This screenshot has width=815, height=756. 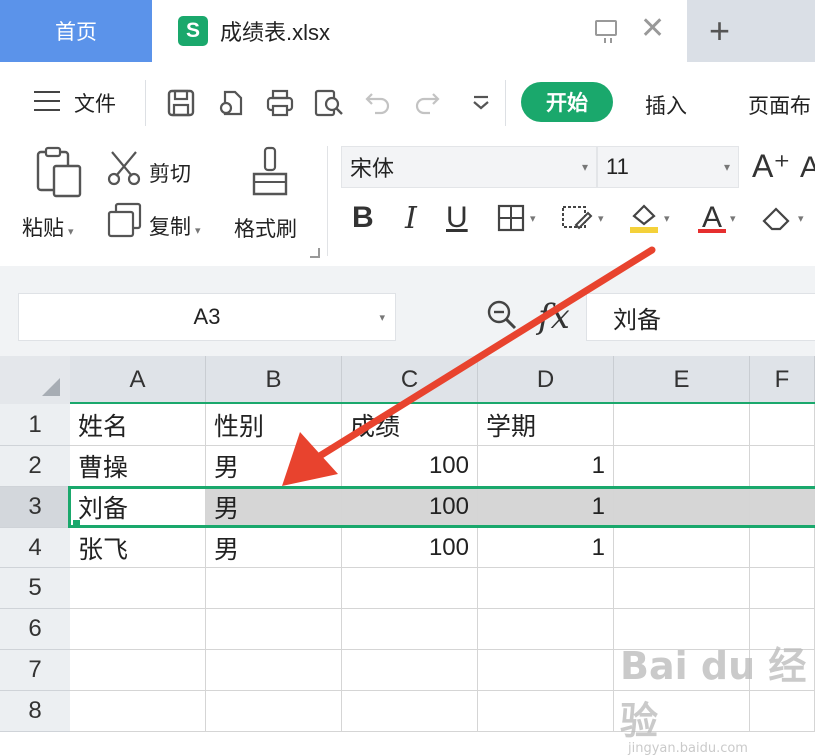 What do you see at coordinates (652, 29) in the screenshot?
I see `close-tab-icon: ✕` at bounding box center [652, 29].